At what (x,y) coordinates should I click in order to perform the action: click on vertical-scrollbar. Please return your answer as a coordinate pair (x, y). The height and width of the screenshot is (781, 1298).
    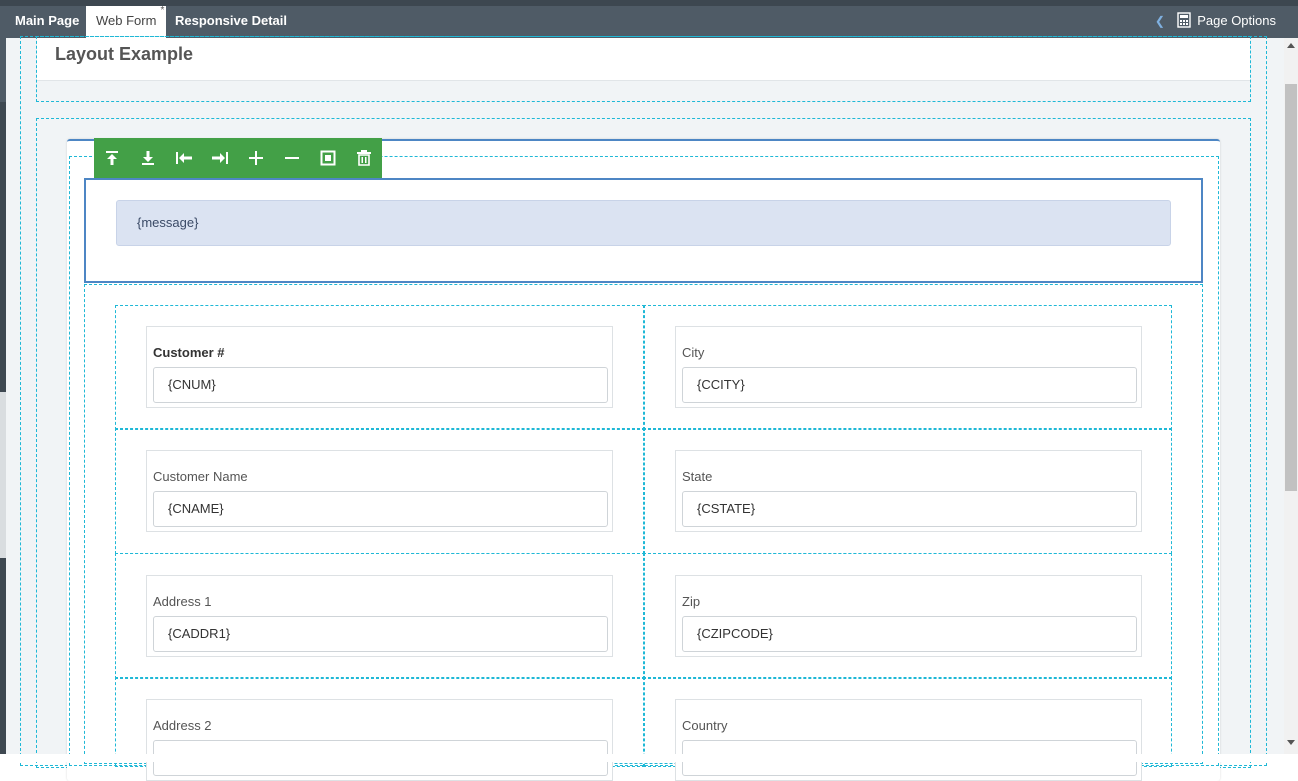
    Looking at the image, I should click on (1291, 396).